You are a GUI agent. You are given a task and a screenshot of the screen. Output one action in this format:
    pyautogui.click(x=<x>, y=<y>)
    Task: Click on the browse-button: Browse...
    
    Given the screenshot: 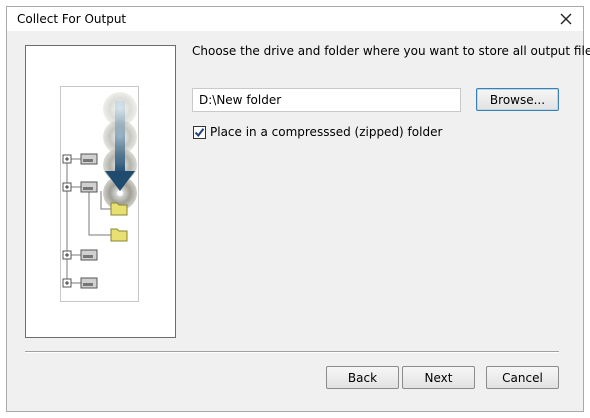 What is the action you would take?
    pyautogui.click(x=517, y=99)
    